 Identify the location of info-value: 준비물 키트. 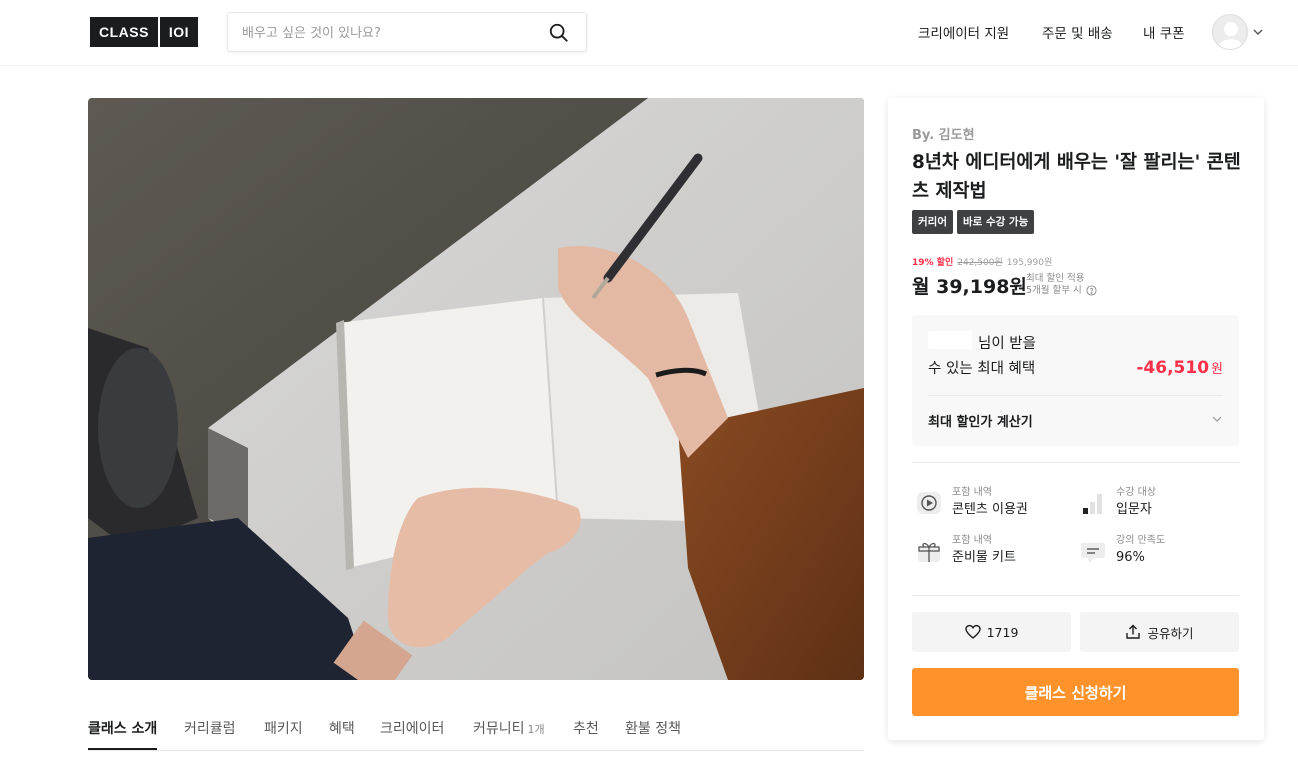
(984, 557).